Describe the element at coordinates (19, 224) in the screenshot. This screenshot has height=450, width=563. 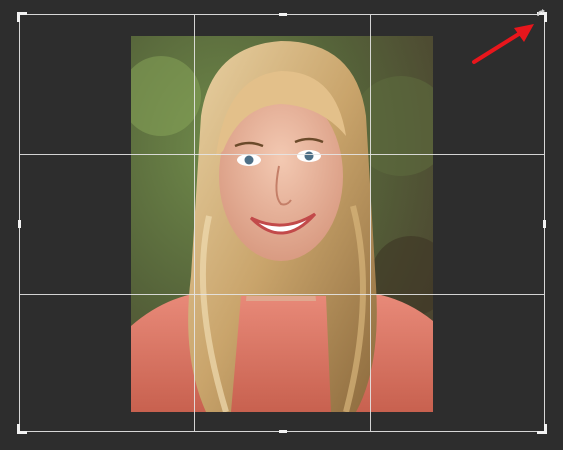
I see `crop-handle-middle-left` at that location.